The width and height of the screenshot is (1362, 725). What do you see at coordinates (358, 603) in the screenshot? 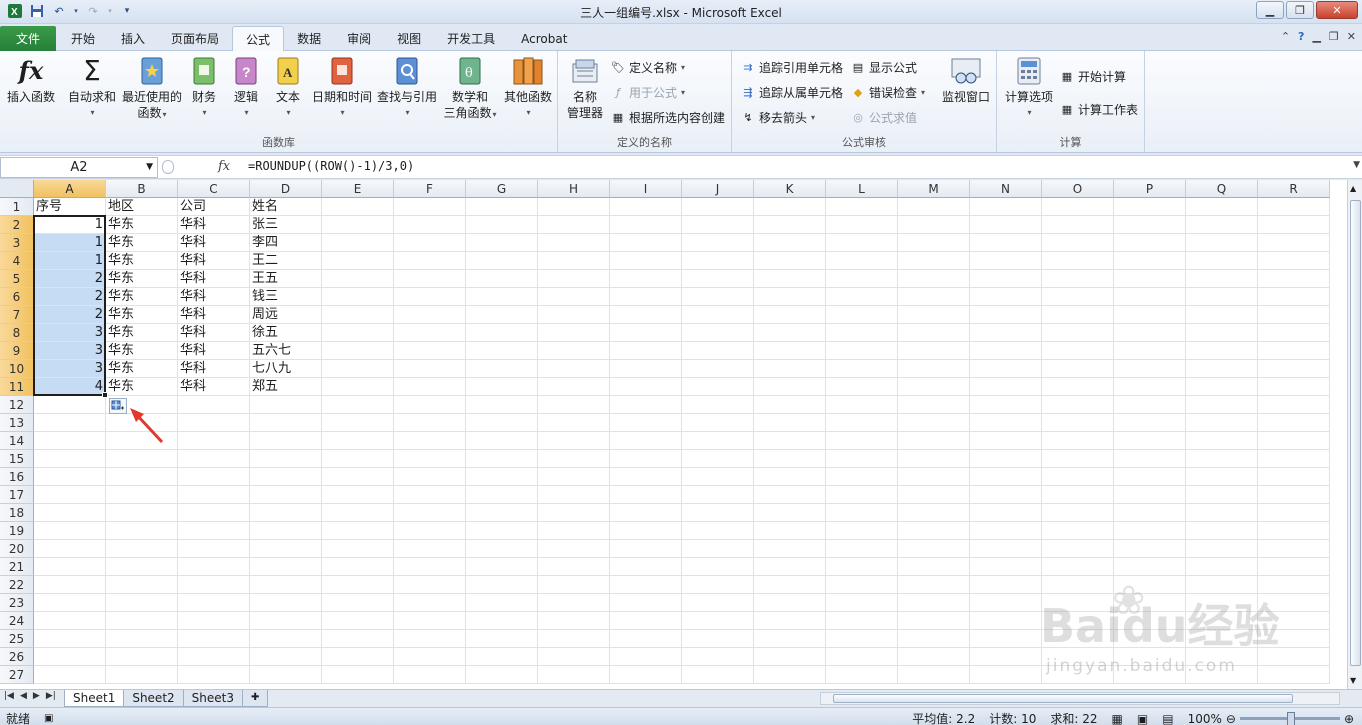
I see `cell-e23` at bounding box center [358, 603].